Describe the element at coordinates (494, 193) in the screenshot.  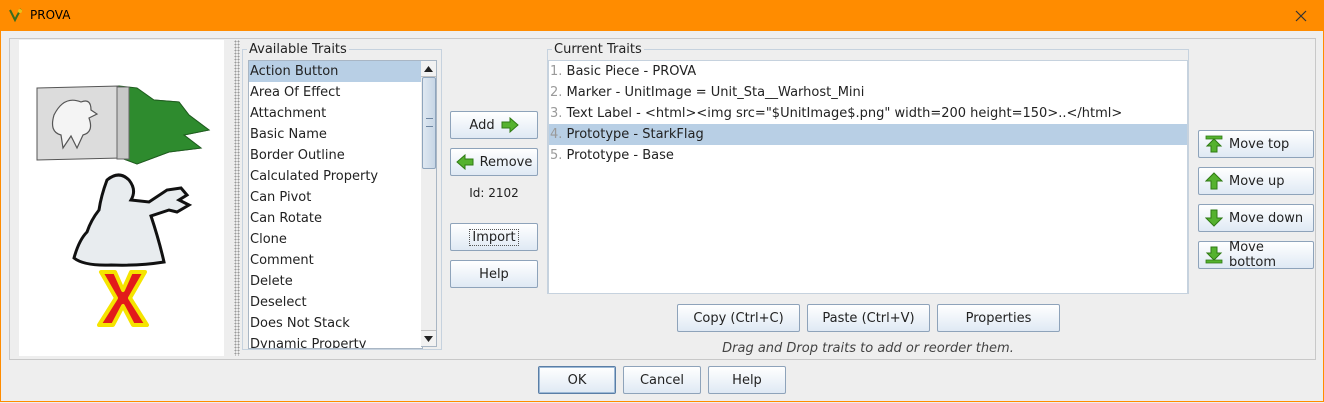
I see `trait-id-label: Id: 2102` at that location.